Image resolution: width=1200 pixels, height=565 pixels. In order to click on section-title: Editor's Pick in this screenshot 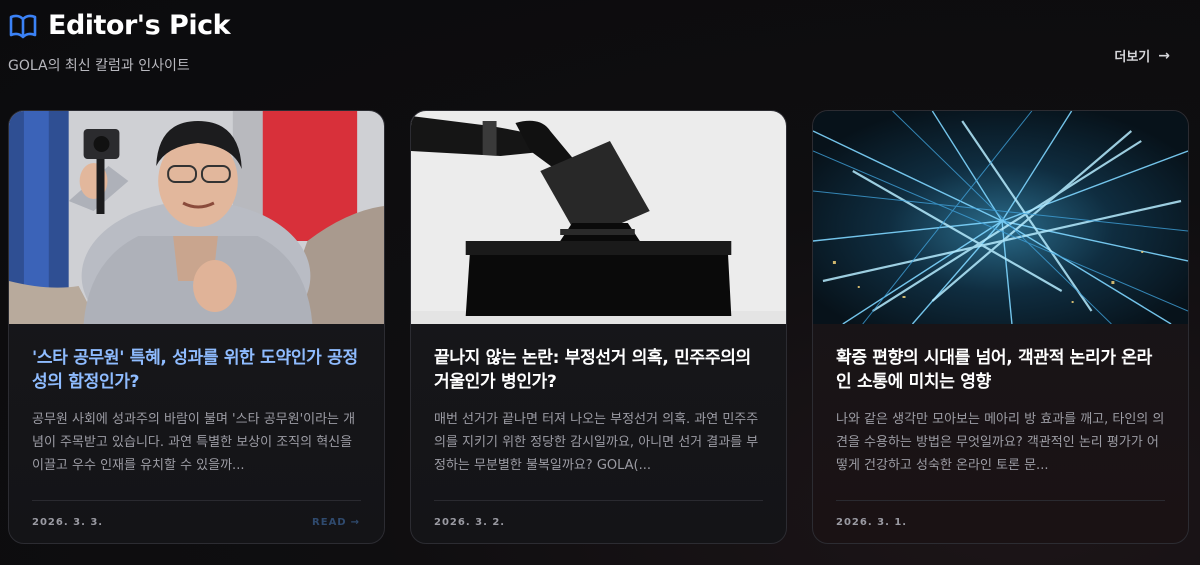, I will do `click(139, 25)`.